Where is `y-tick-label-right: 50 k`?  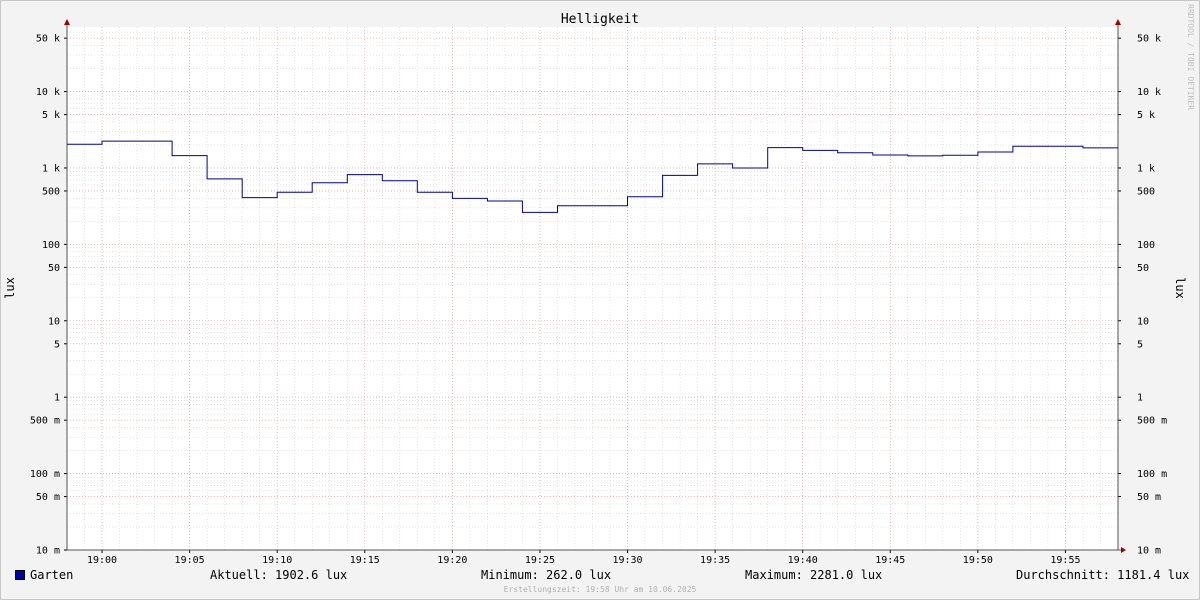
y-tick-label-right: 50 k is located at coordinates (1149, 39).